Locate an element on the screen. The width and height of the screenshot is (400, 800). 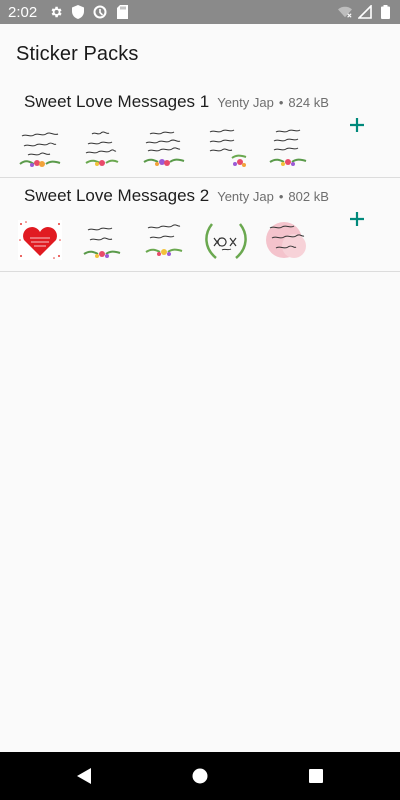
recents-button is located at coordinates (316, 776).